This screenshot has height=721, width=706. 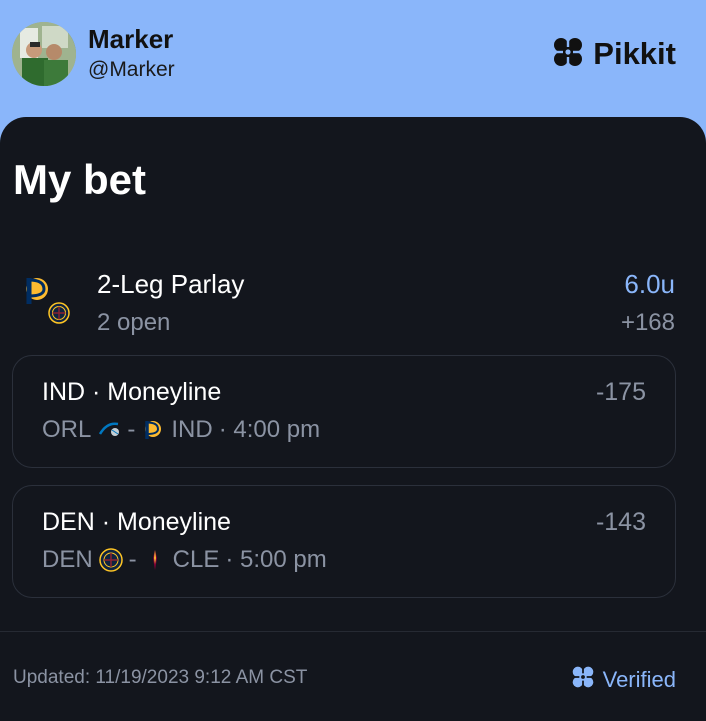 I want to click on parlay-leg: IND · Moneyline -175 ORL - IND · 4:00 pm, so click(x=344, y=411).